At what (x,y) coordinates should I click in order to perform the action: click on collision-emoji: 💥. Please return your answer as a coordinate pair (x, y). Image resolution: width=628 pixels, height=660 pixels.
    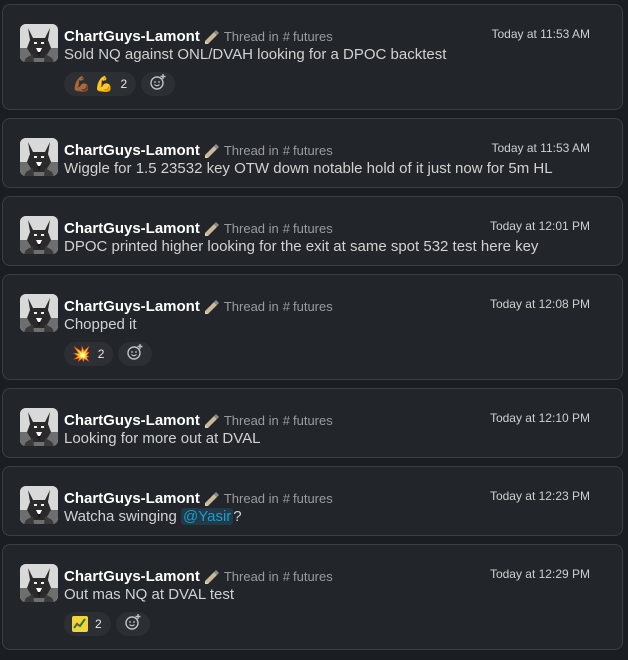
    Looking at the image, I should click on (81, 354).